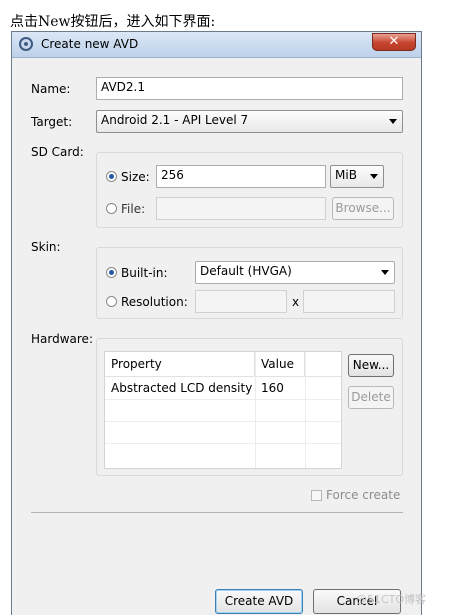 The height and width of the screenshot is (615, 465). What do you see at coordinates (111, 176) in the screenshot?
I see `size-radio` at bounding box center [111, 176].